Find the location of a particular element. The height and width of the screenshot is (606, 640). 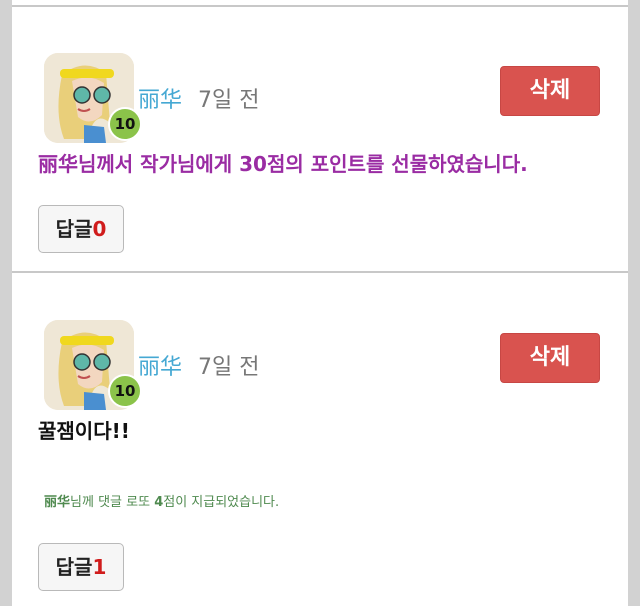

reply-button: 답글1 is located at coordinates (81, 567).